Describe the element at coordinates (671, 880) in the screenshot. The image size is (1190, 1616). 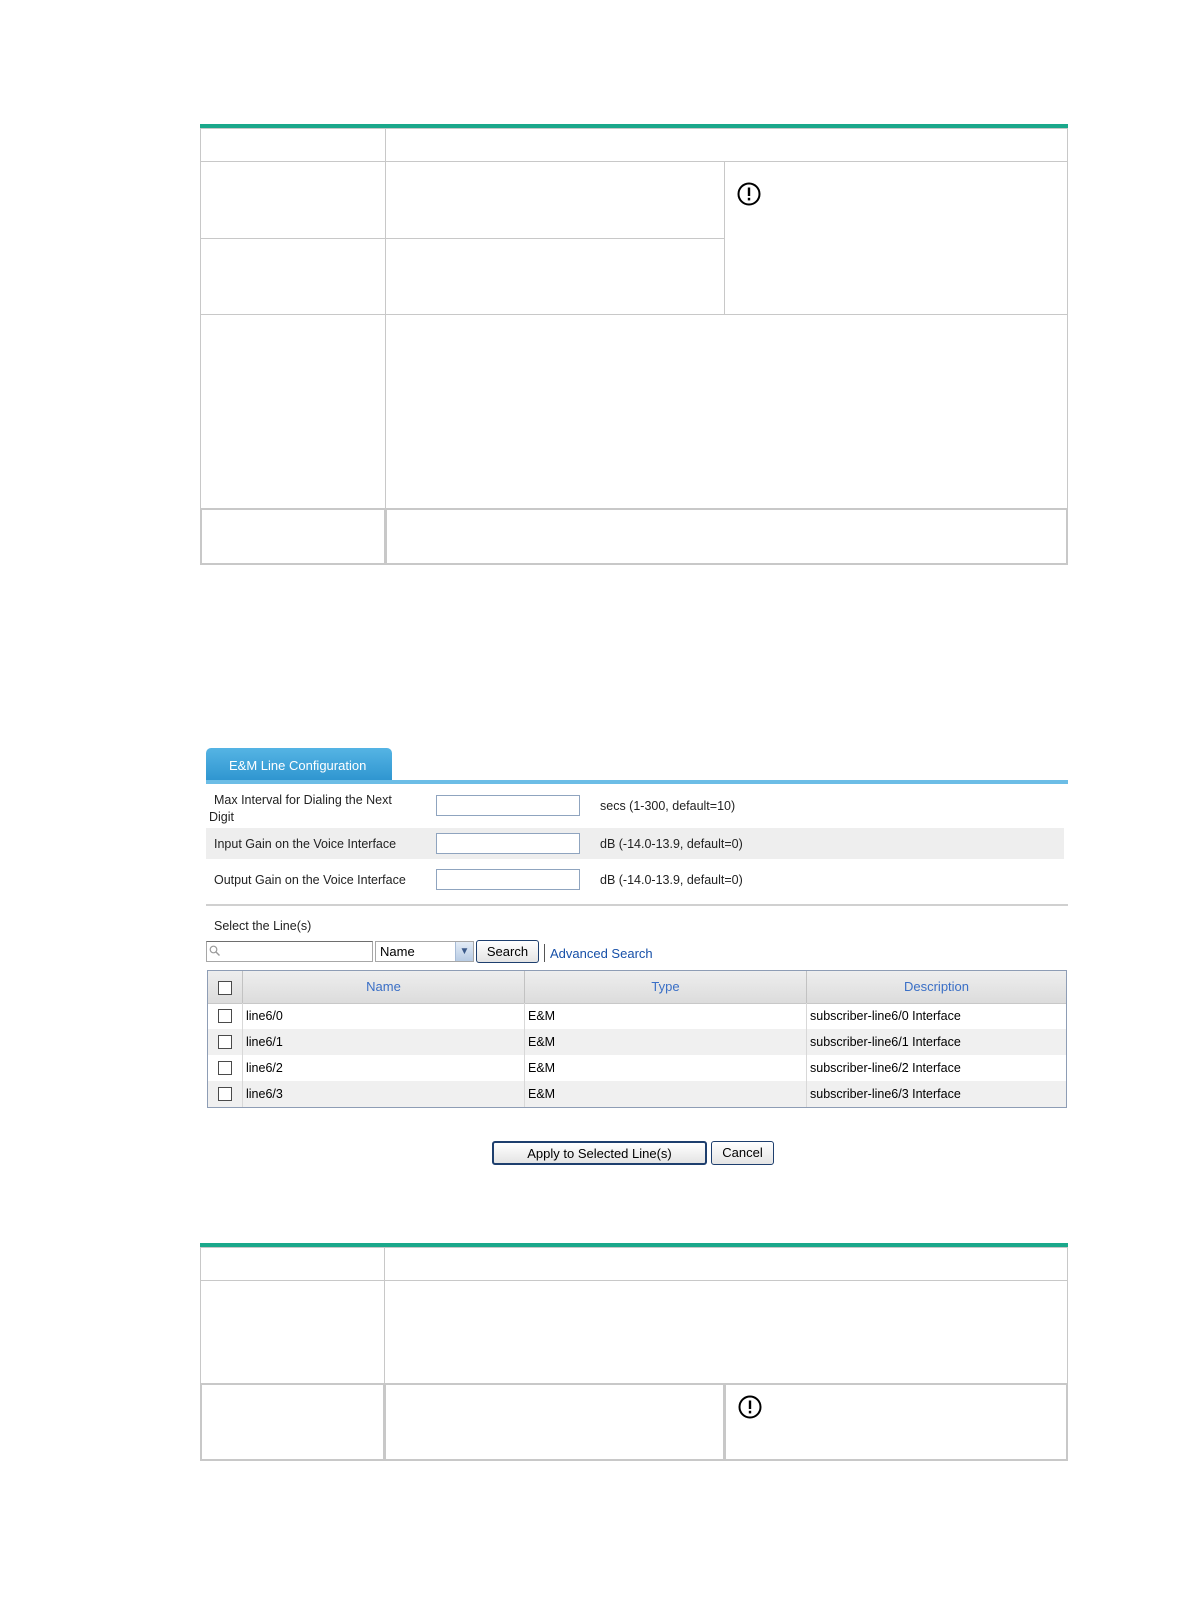
I see `output-gain-hint: dB (-14.0-13.9, default=0)` at that location.